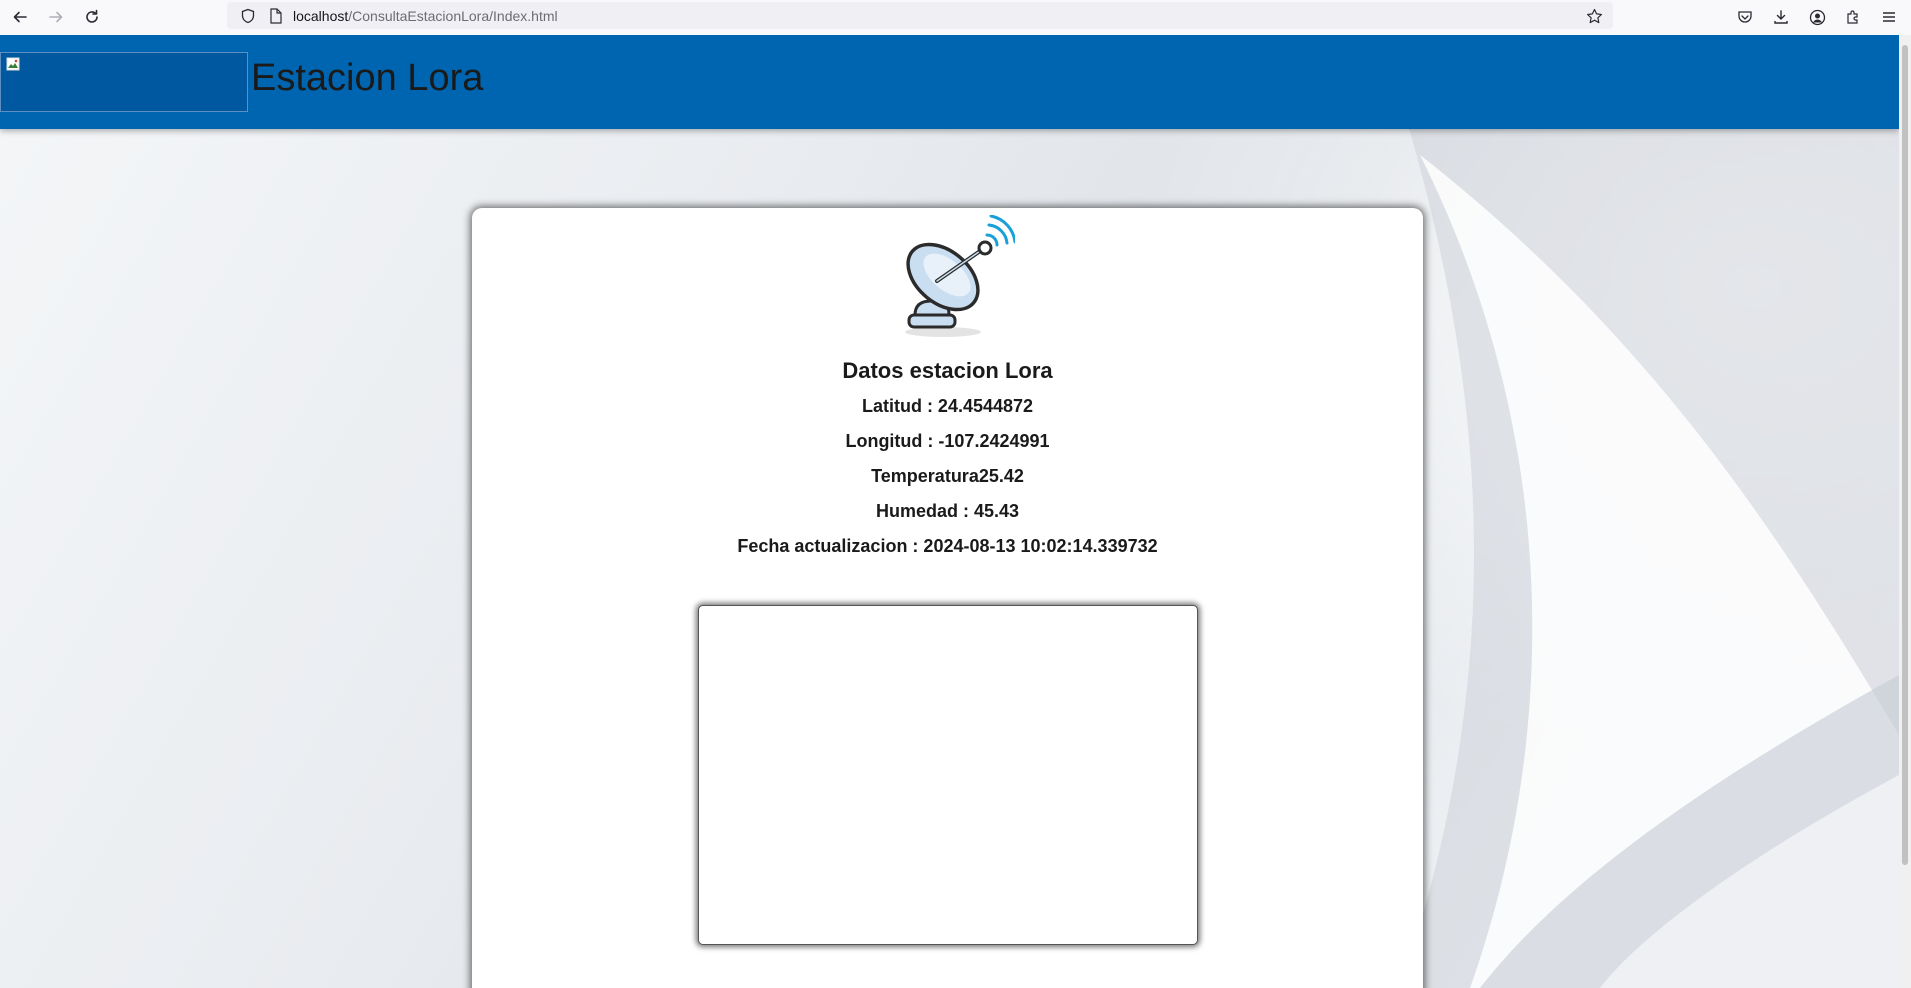 The image size is (1911, 988). I want to click on arrow-right-icon, so click(56, 17).